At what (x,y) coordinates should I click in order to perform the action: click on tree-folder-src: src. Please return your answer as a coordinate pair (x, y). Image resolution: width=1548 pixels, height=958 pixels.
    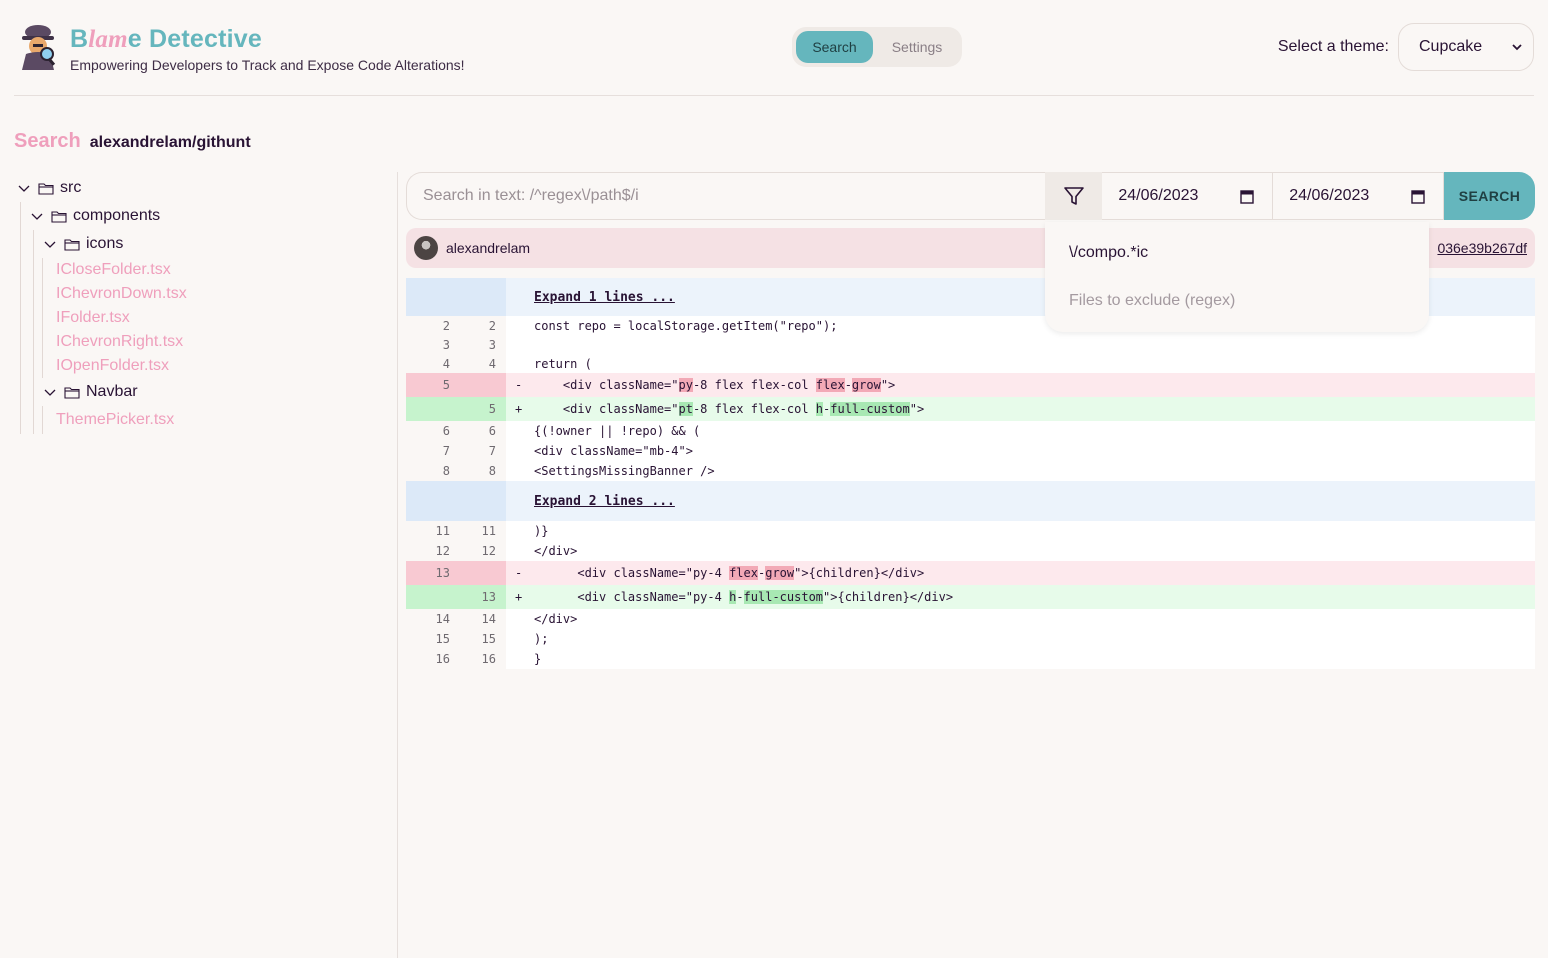
    Looking at the image, I should click on (206, 188).